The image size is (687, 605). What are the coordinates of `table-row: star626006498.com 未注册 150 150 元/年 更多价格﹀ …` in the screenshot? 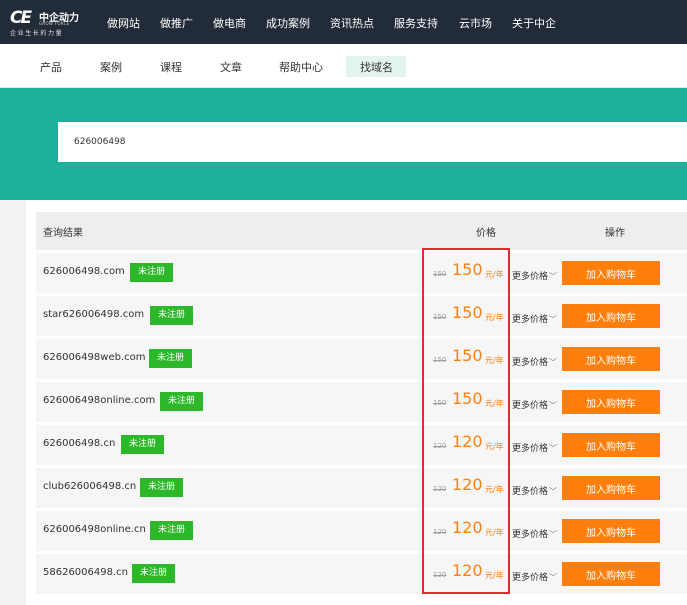 It's located at (361, 316).